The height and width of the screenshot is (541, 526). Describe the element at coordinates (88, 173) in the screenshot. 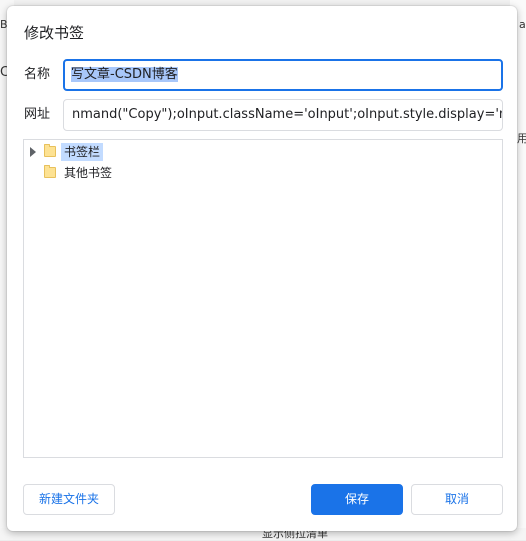

I see `tree-item-label: 其他书签` at that location.